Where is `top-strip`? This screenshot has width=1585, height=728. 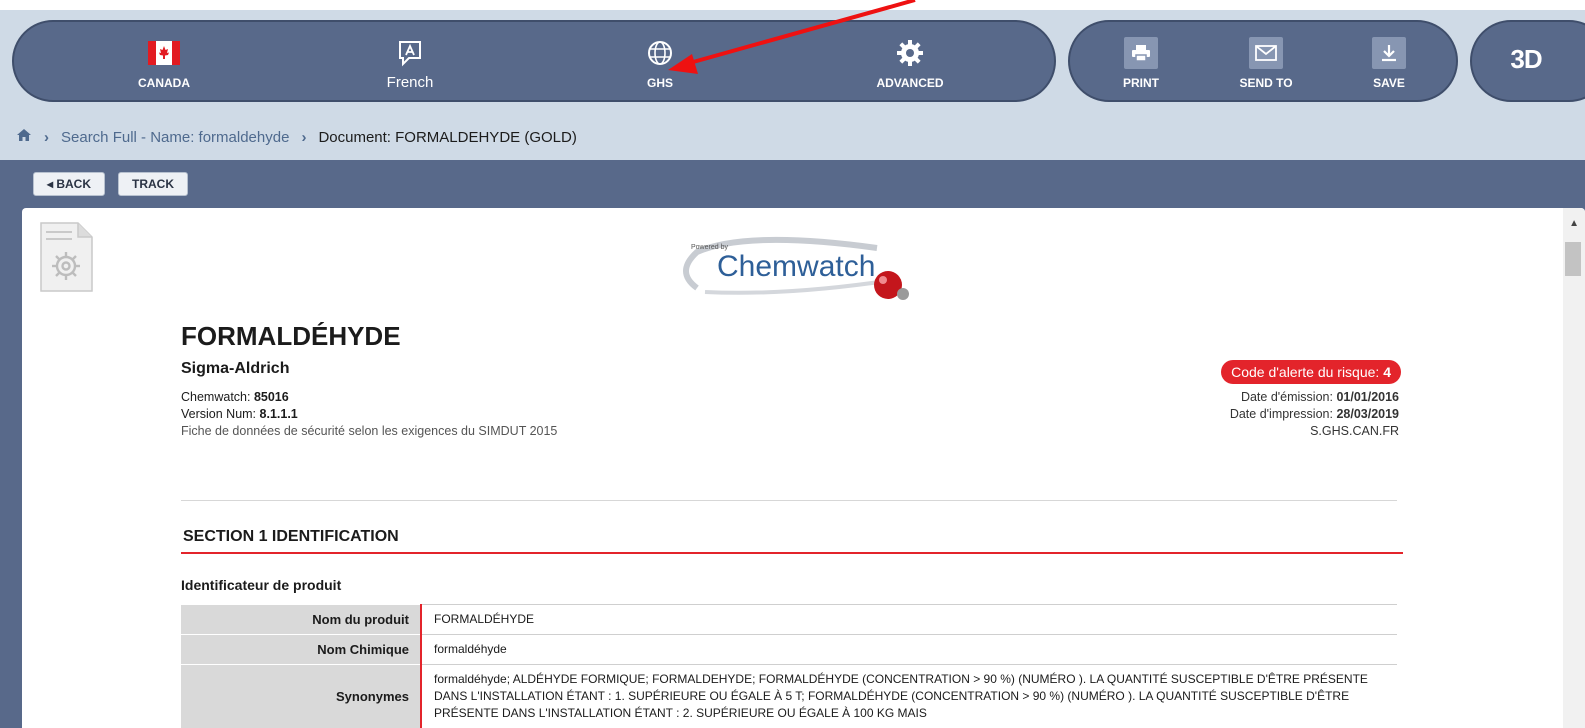 top-strip is located at coordinates (792, 5).